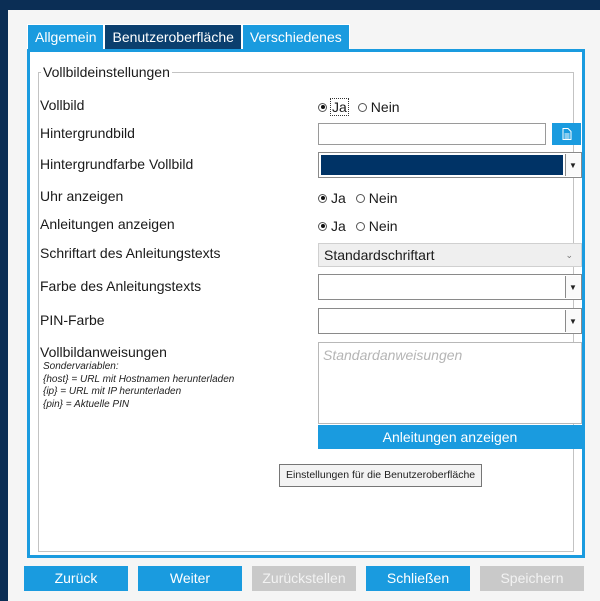 This screenshot has width=600, height=601. I want to click on document-icon, so click(566, 134).